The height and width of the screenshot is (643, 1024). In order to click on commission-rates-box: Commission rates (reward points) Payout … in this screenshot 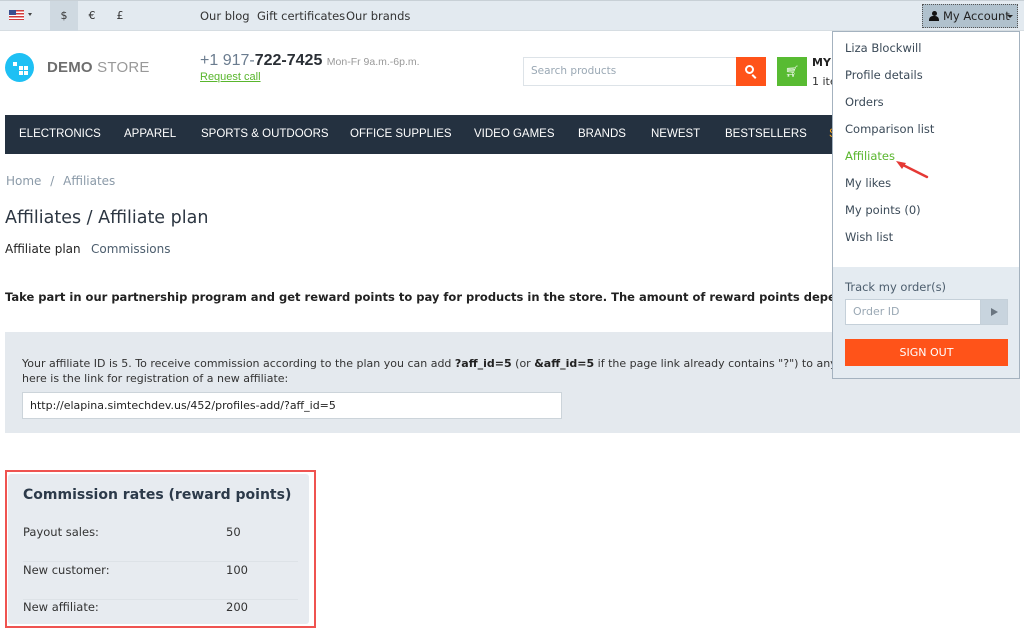, I will do `click(158, 549)`.